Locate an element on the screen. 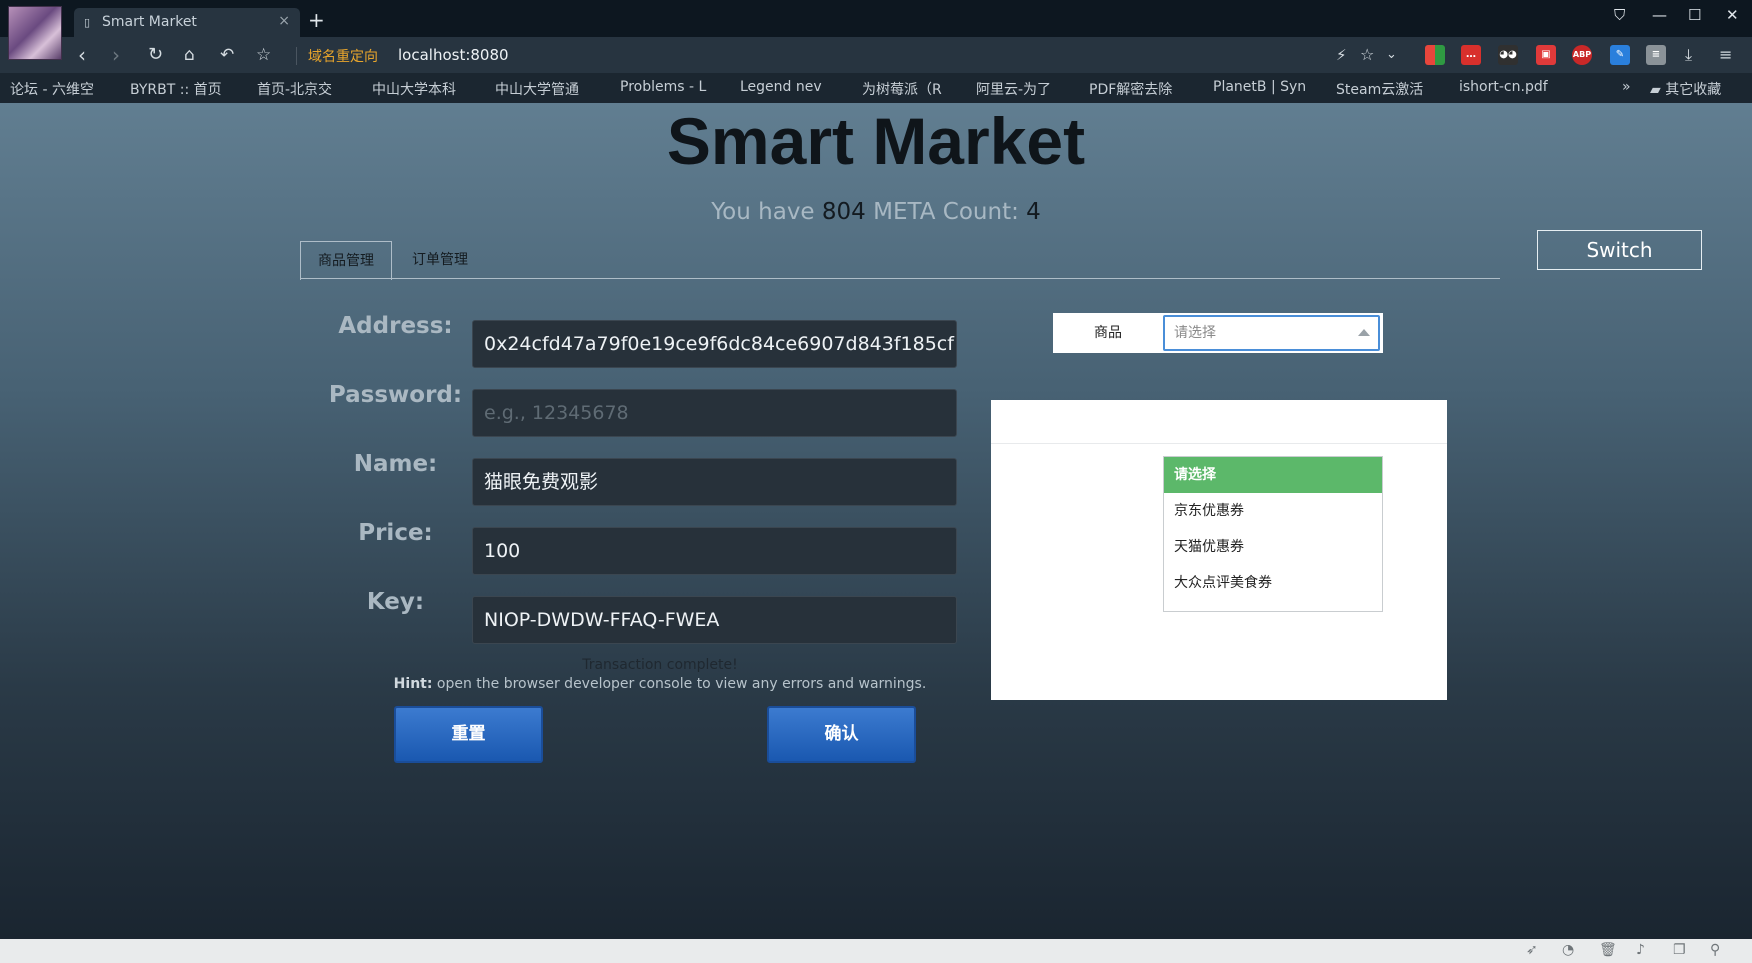  bookmark-star-icon: ☆ is located at coordinates (263, 55).